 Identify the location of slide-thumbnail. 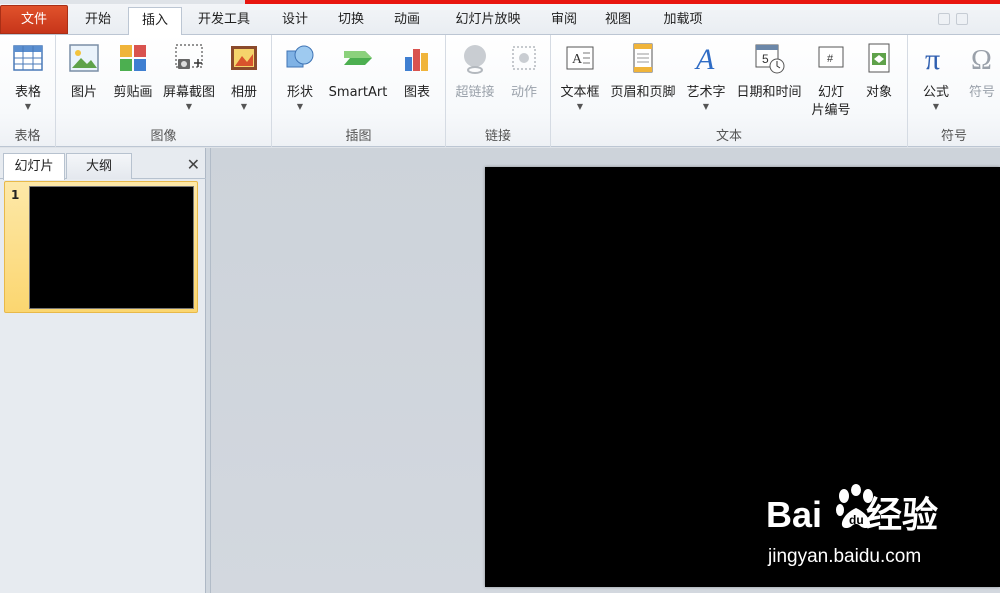
(111, 247).